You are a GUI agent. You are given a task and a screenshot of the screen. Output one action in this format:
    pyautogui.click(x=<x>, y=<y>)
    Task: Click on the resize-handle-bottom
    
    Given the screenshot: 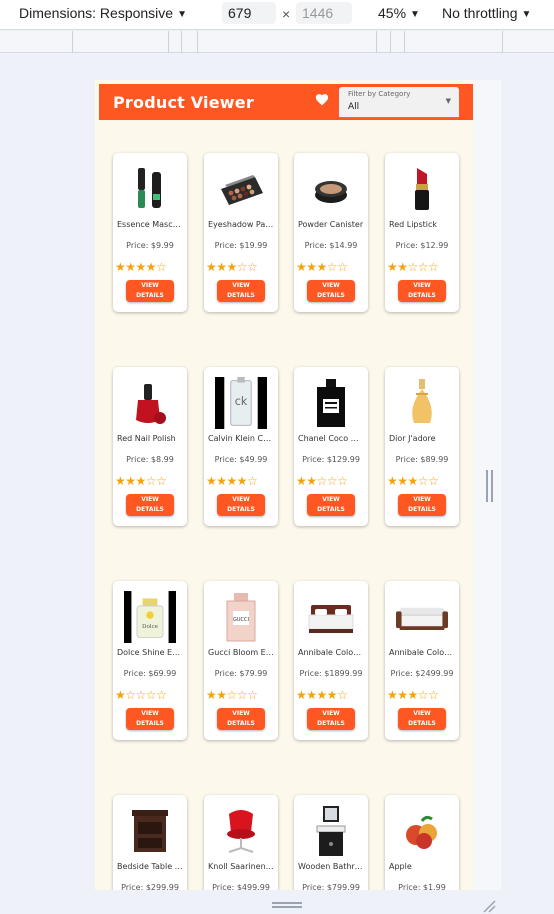 What is the action you would take?
    pyautogui.click(x=287, y=905)
    